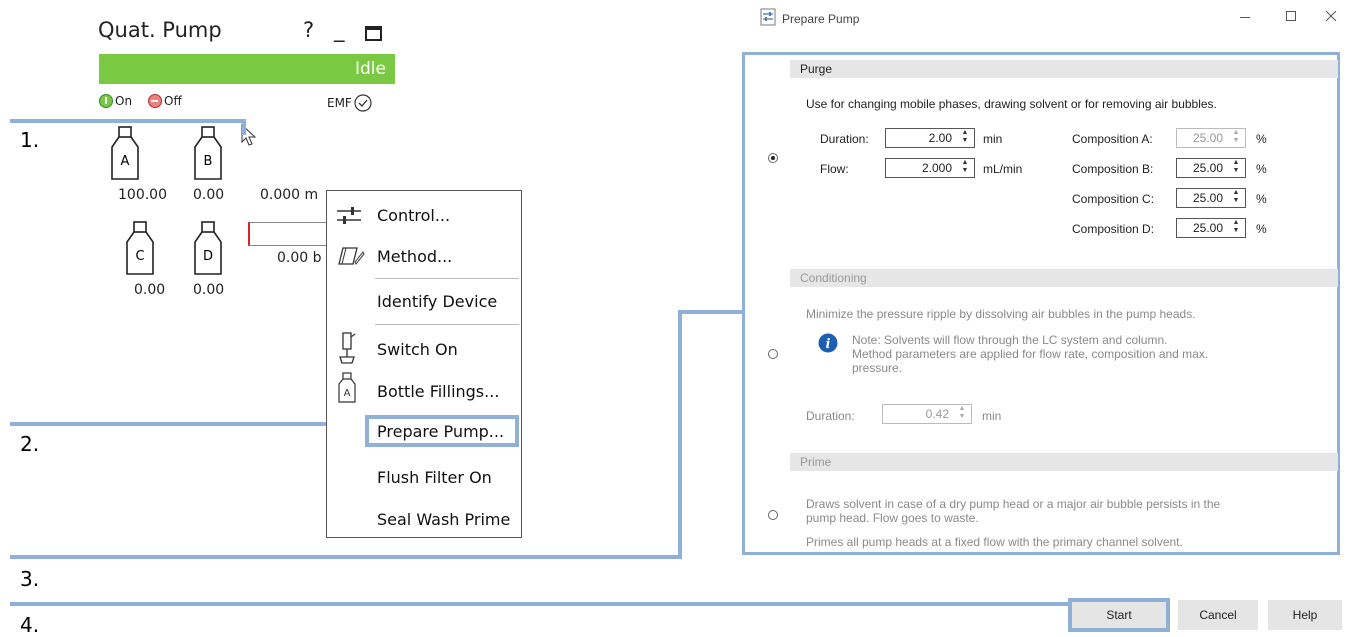 This screenshot has height=637, width=1347. I want to click on emf-status: EMF, so click(349, 103).